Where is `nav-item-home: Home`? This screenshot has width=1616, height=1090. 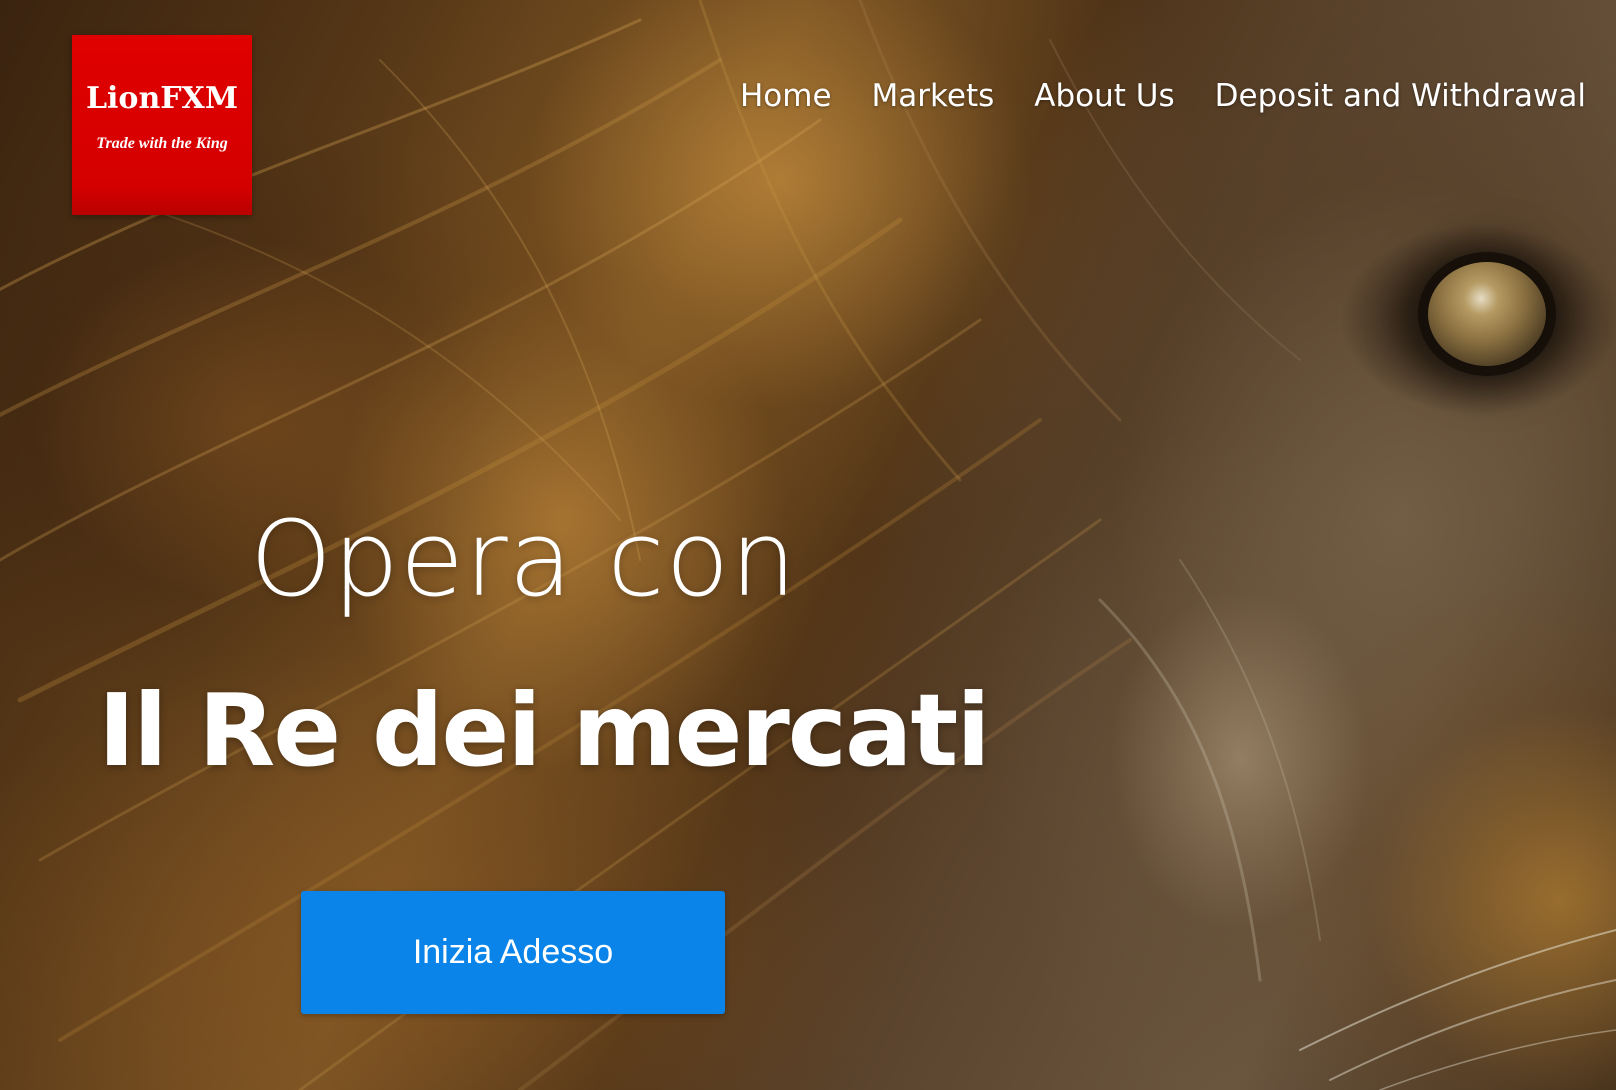 nav-item-home: Home is located at coordinates (786, 96).